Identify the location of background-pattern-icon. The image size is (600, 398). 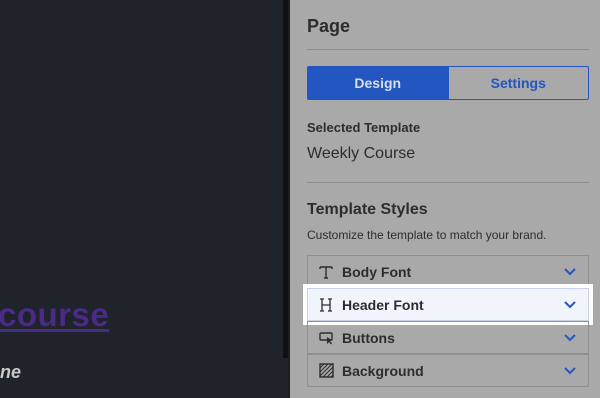
(326, 371).